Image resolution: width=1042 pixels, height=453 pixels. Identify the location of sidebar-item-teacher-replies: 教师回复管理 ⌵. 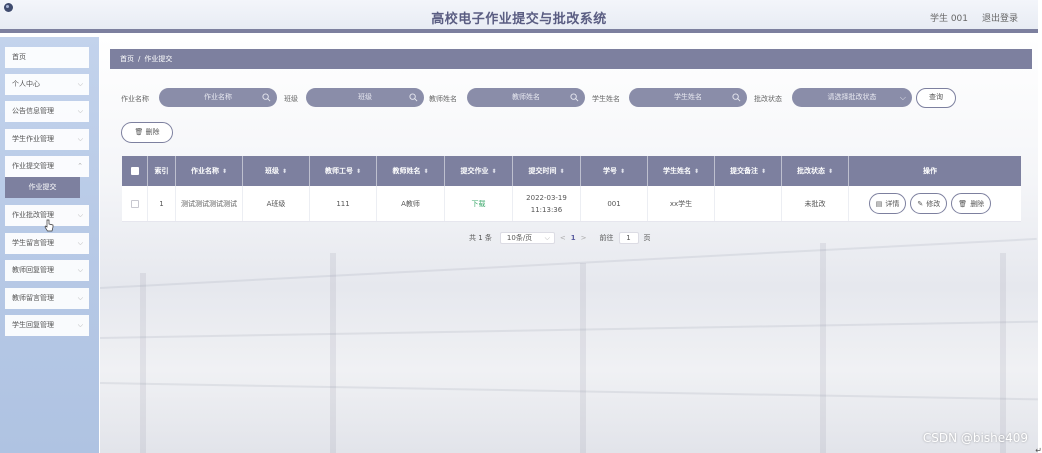
(47, 270).